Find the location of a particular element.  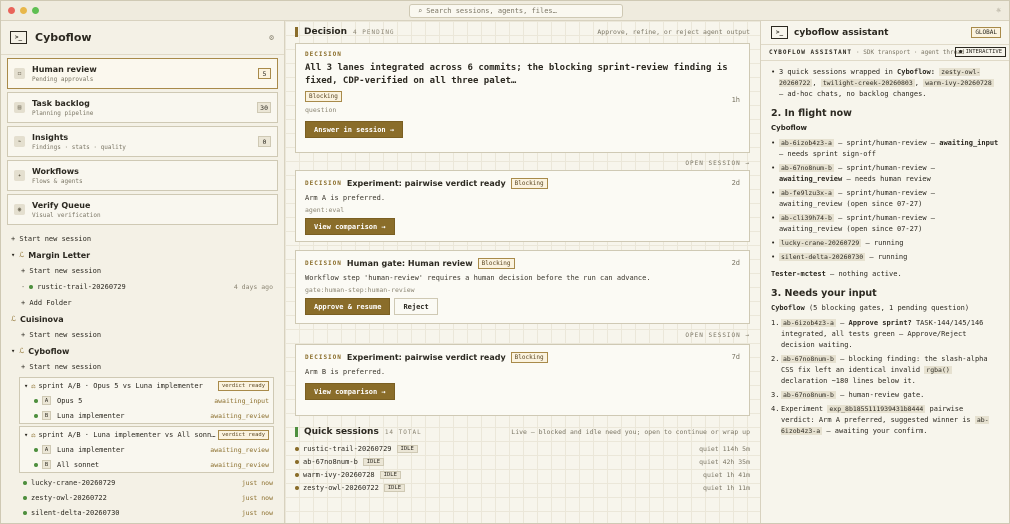

nav-title: Verify Queue is located at coordinates (61, 205).